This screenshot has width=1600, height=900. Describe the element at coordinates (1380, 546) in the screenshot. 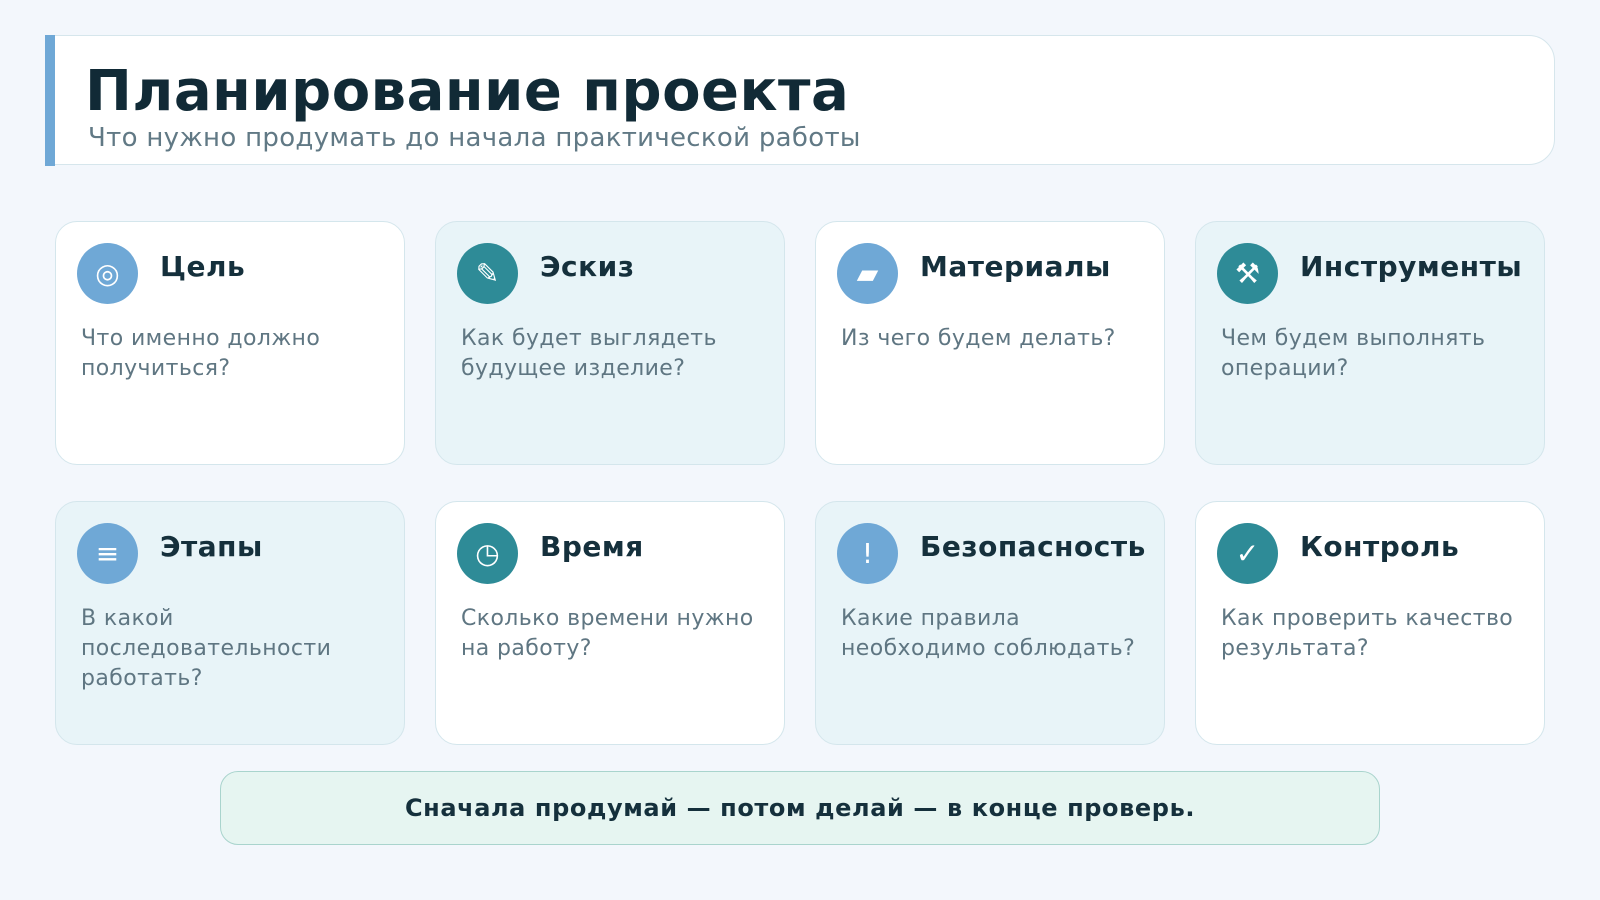

I see `card-title: Контроль` at that location.